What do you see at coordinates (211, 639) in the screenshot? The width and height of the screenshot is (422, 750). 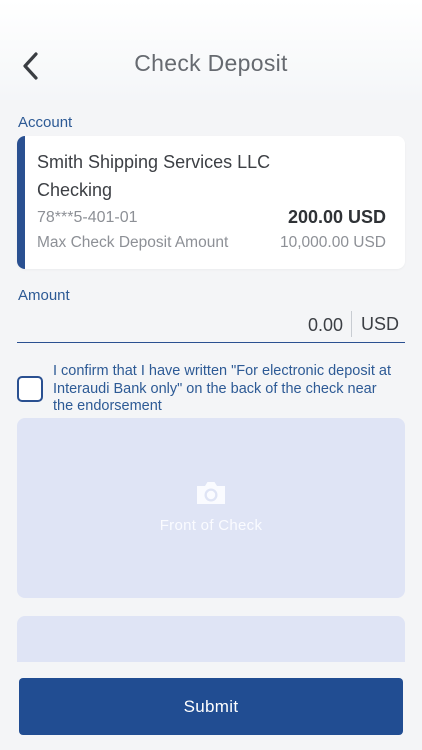 I see `back-of-check-capture` at bounding box center [211, 639].